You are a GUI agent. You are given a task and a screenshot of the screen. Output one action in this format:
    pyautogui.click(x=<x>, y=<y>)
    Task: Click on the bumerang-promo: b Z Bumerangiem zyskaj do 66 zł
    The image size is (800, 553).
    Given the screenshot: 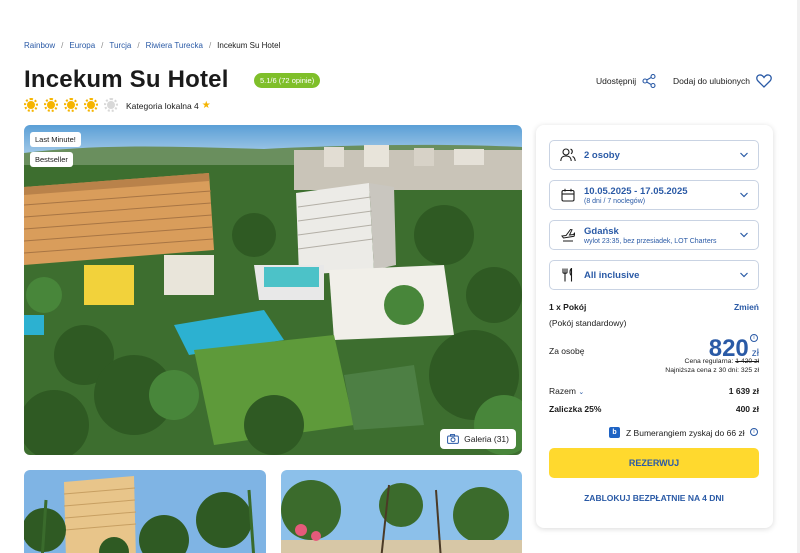 What is the action you would take?
    pyautogui.click(x=677, y=432)
    